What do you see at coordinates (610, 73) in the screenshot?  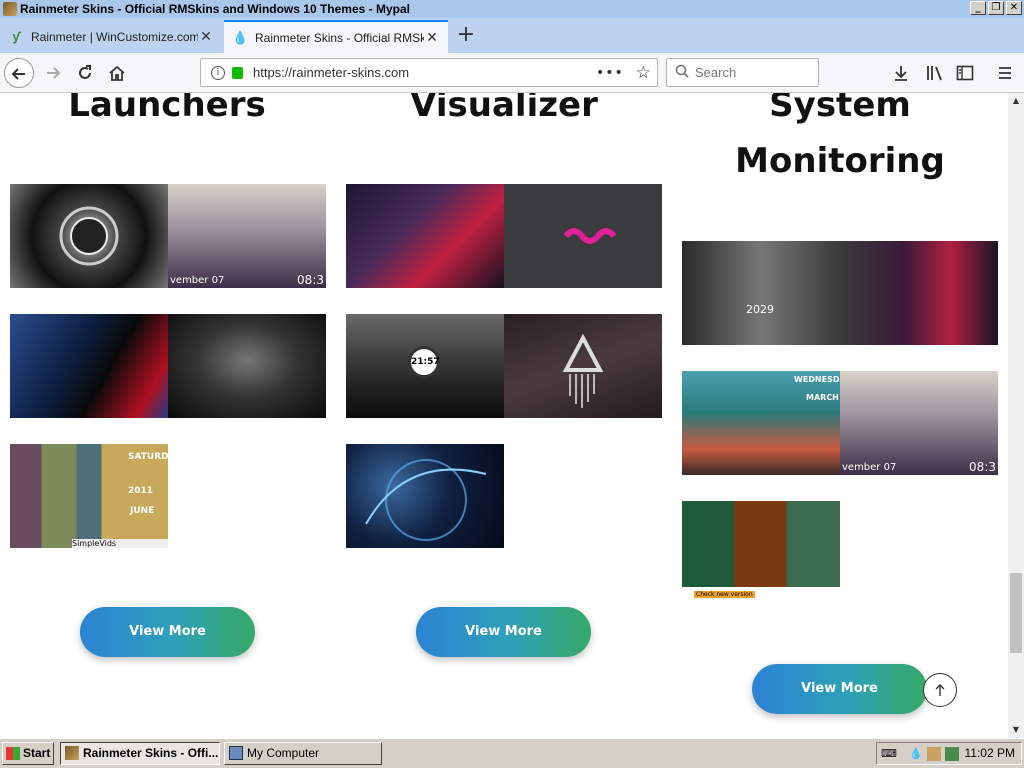 I see `page-actions-icon: •••` at bounding box center [610, 73].